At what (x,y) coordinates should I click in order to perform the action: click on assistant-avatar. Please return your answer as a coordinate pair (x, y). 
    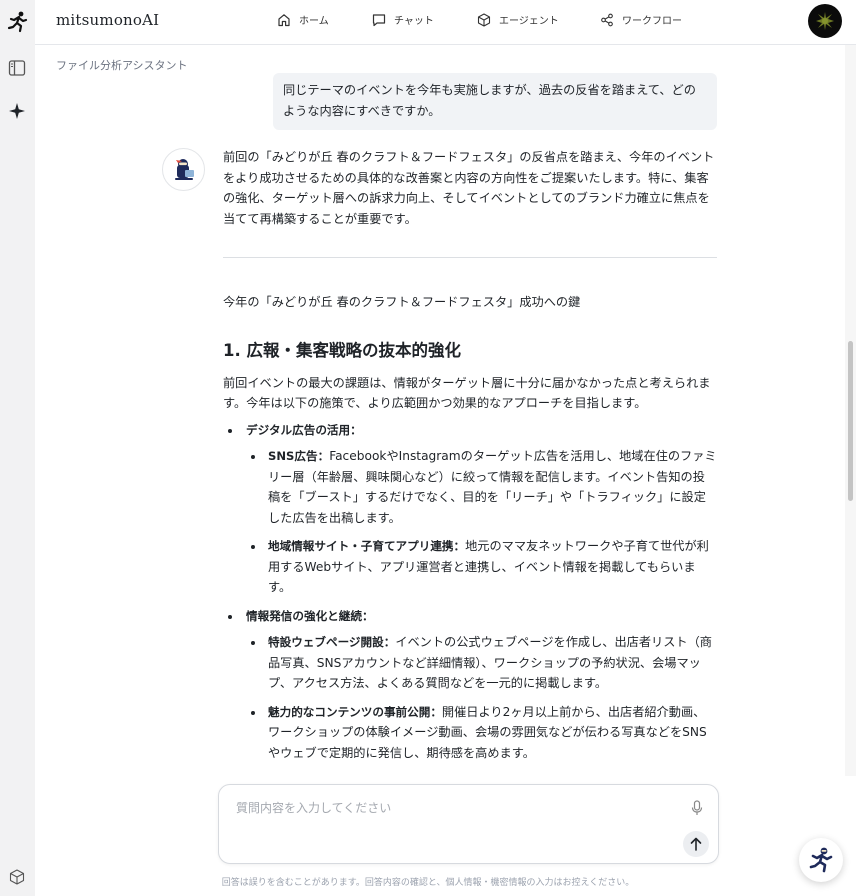
    Looking at the image, I should click on (183, 169).